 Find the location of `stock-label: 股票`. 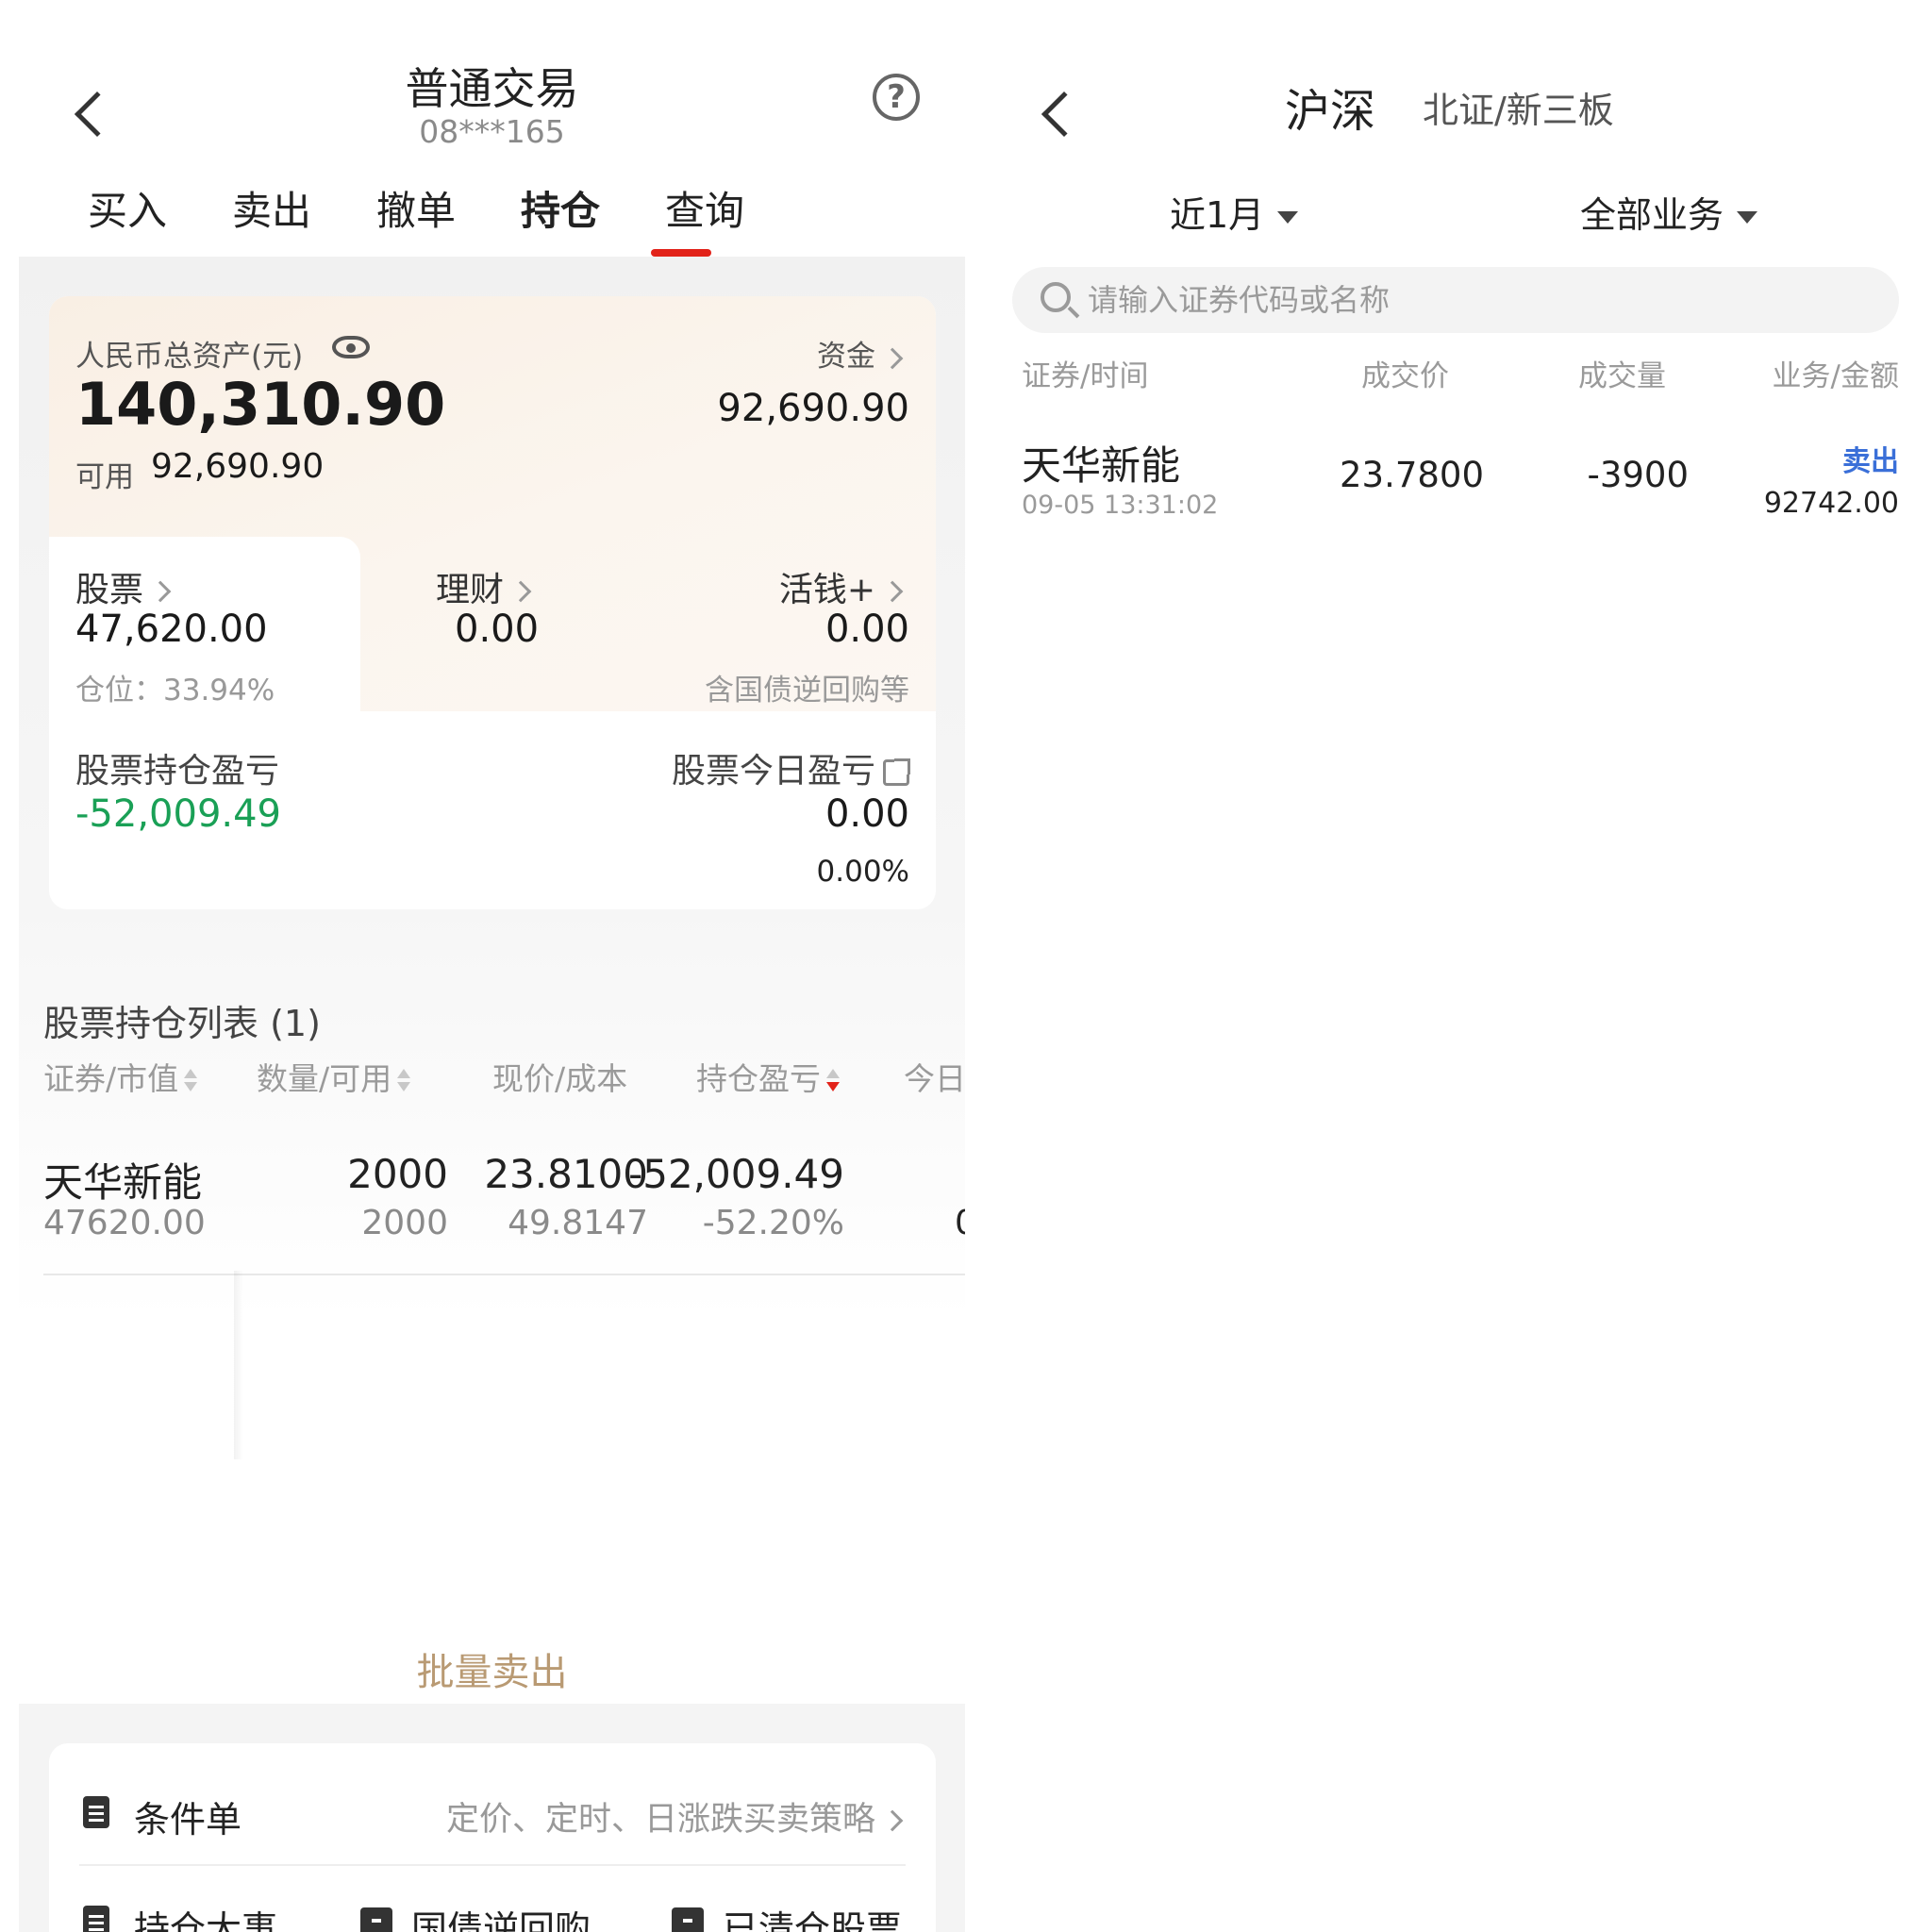

stock-label: 股票 is located at coordinates (109, 590).